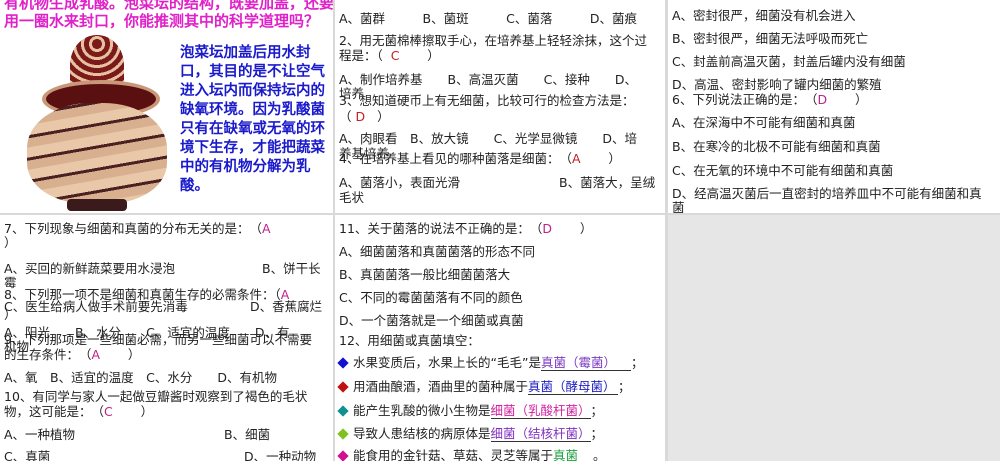 This screenshot has width=1000, height=461. What do you see at coordinates (493, 40) in the screenshot?
I see `q2-text: 2、用无菌棉棒擦取手心，在培养基上轻轻涂抹，这个过` at bounding box center [493, 40].